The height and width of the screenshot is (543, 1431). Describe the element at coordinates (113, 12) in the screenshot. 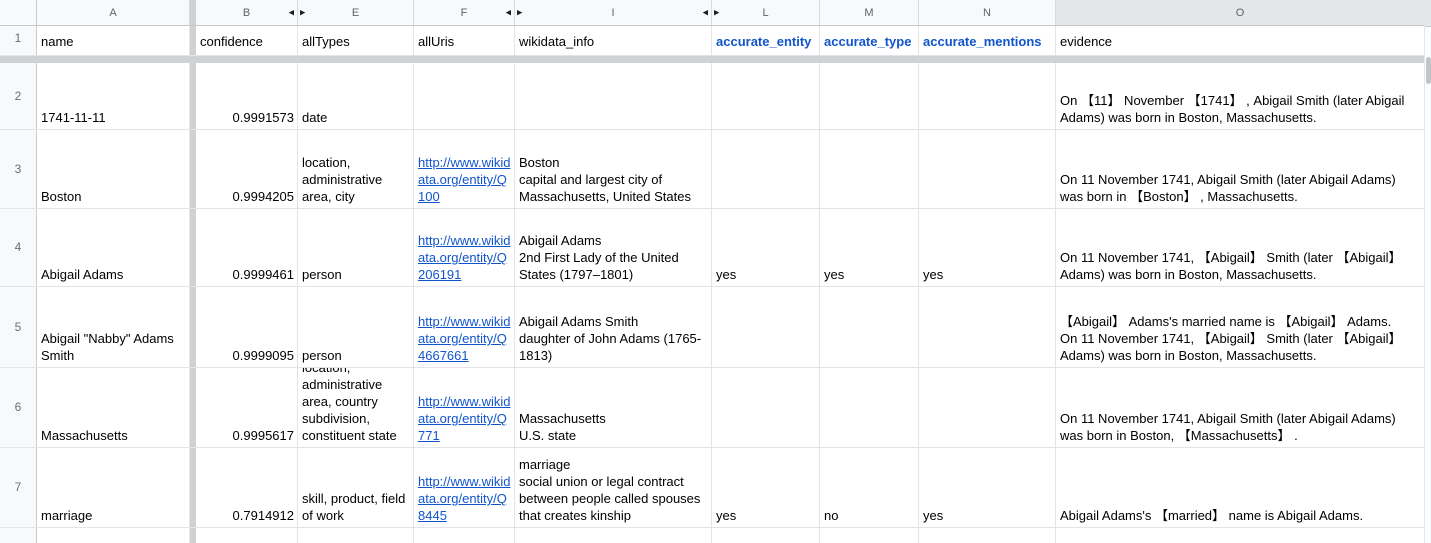

I see `column-header-a: A` at that location.